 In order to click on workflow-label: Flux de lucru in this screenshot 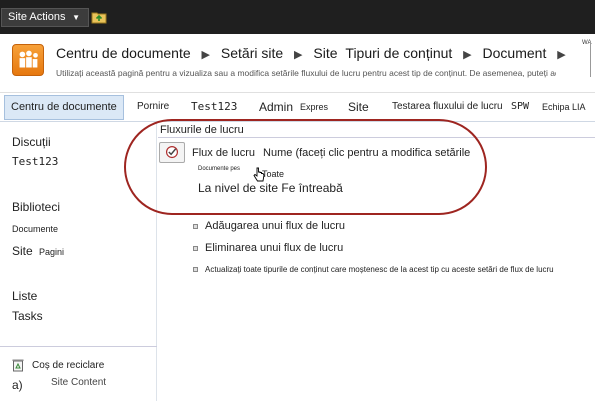, I will do `click(223, 153)`.